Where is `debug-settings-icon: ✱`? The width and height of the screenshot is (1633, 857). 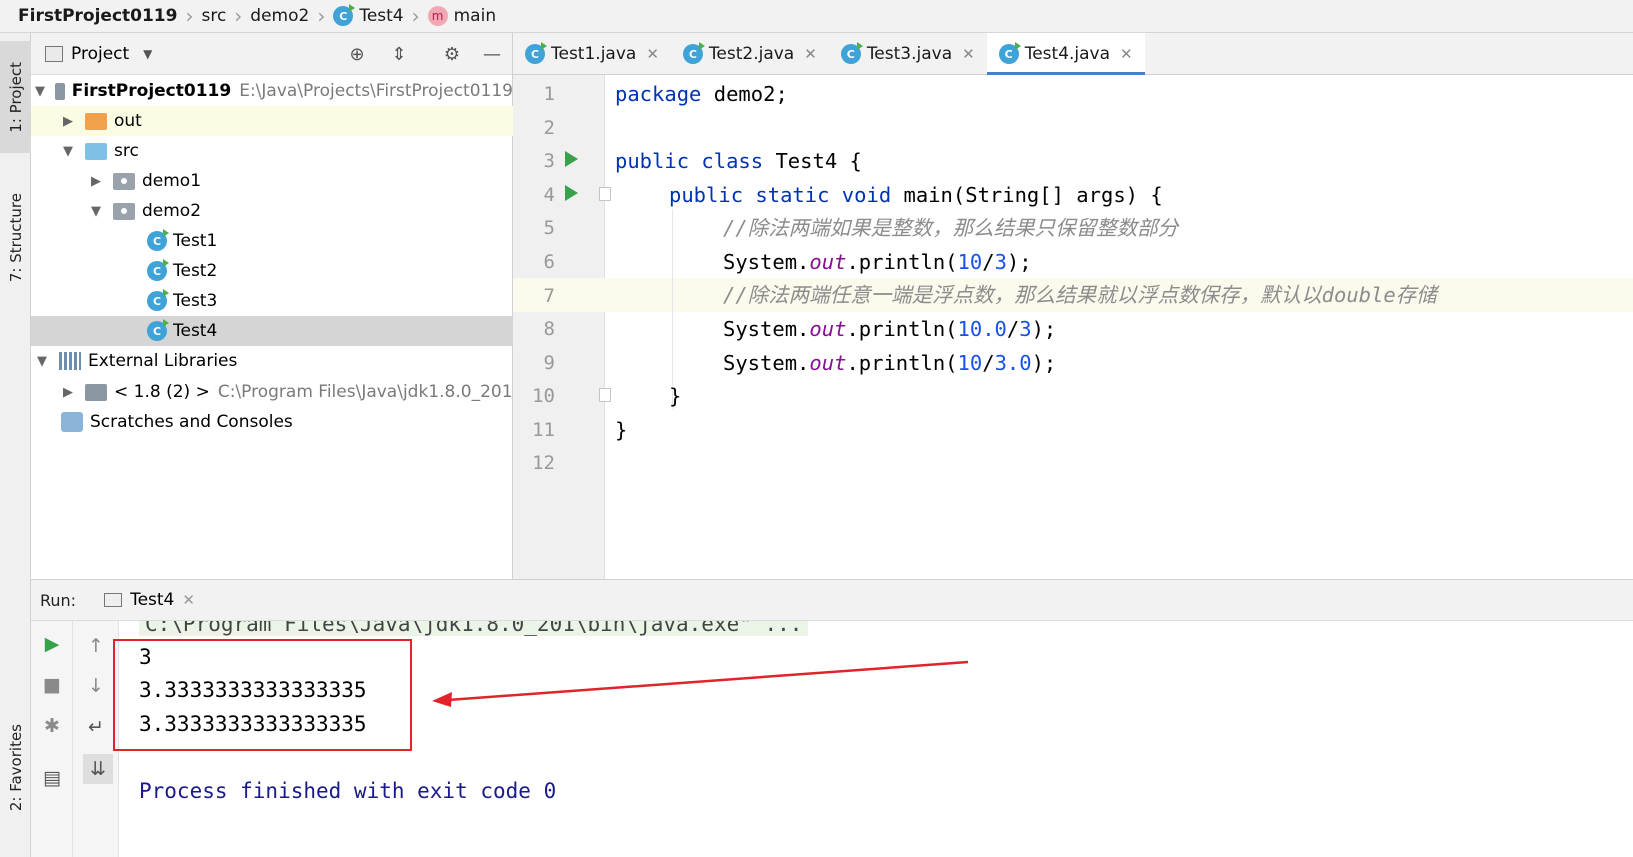 debug-settings-icon: ✱ is located at coordinates (52, 726).